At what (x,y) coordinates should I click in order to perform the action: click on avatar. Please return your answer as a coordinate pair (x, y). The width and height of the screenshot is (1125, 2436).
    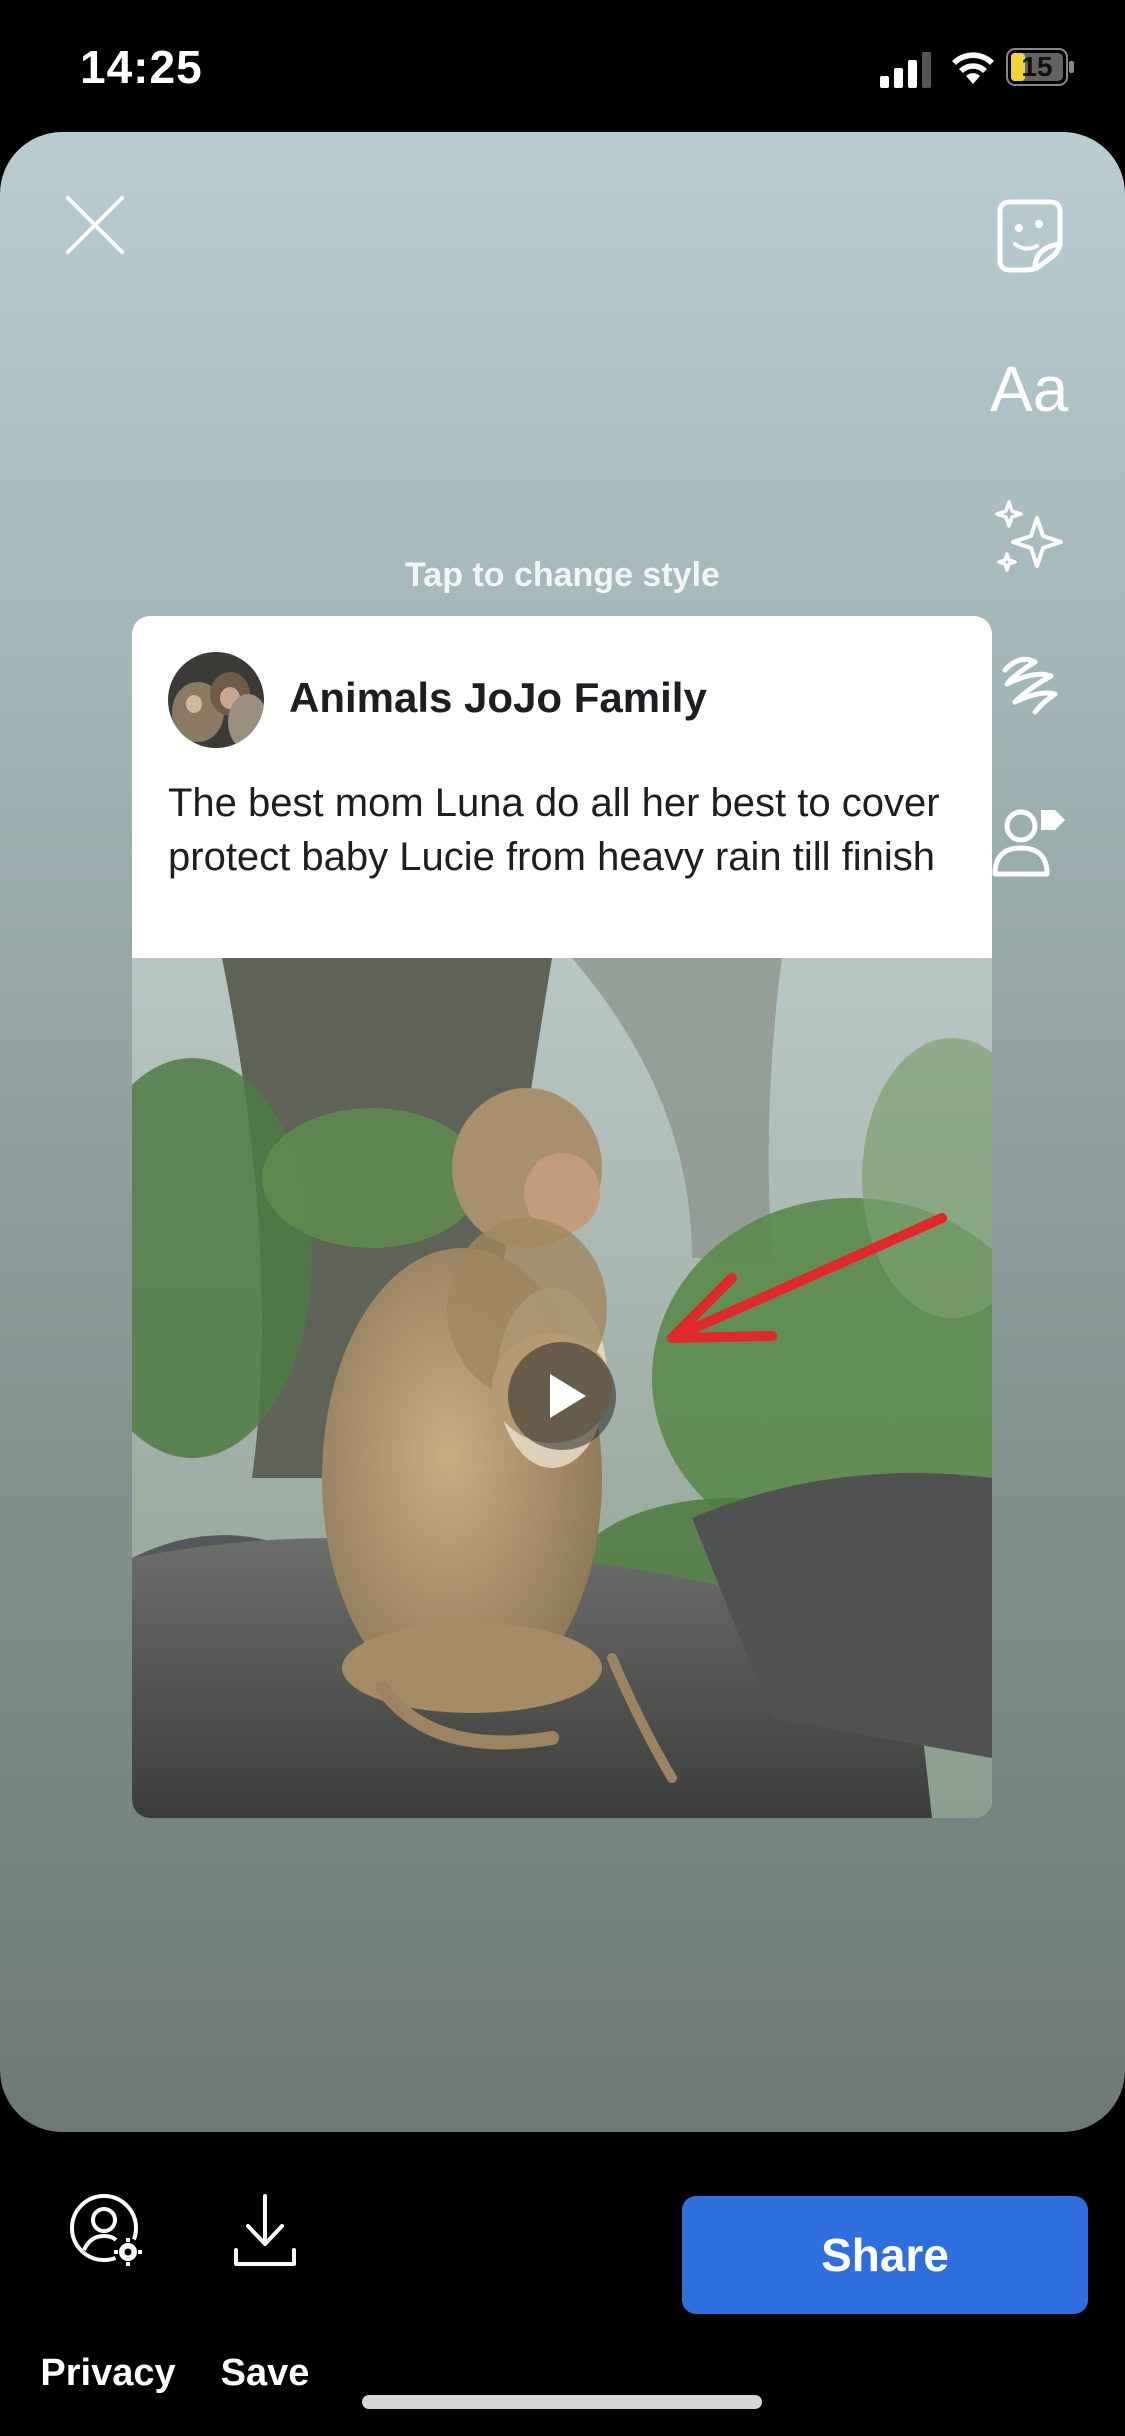
    Looking at the image, I should click on (216, 700).